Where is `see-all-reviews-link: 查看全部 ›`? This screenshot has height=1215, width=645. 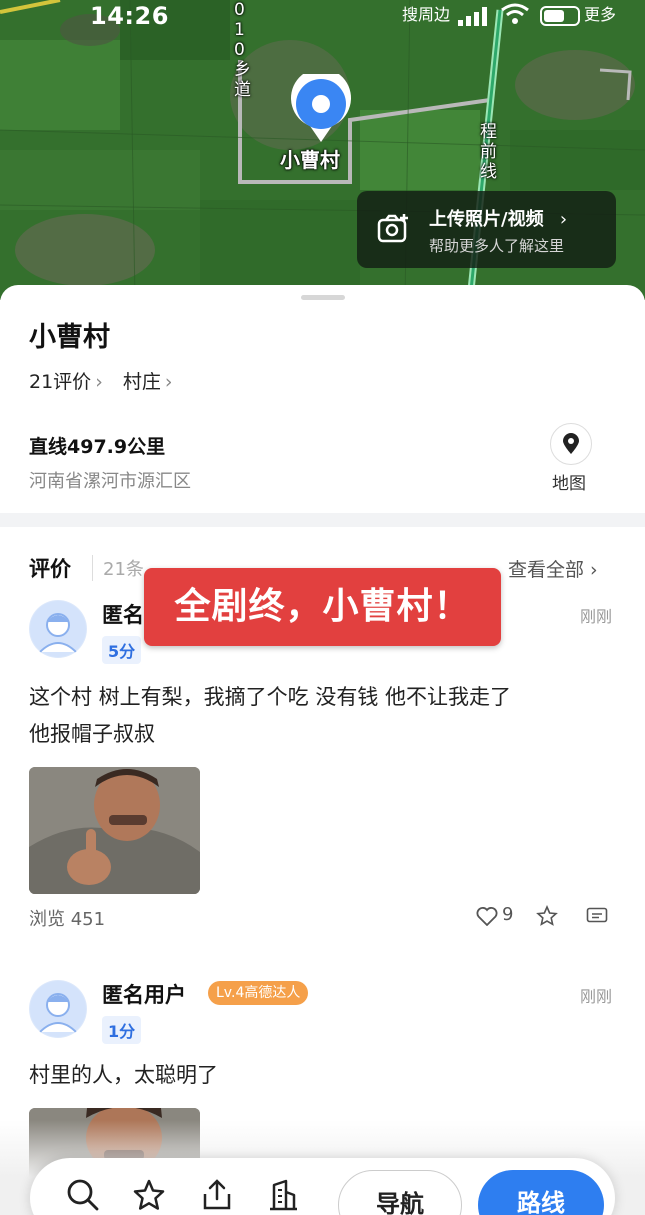 see-all-reviews-link: 查看全部 › is located at coordinates (553, 568).